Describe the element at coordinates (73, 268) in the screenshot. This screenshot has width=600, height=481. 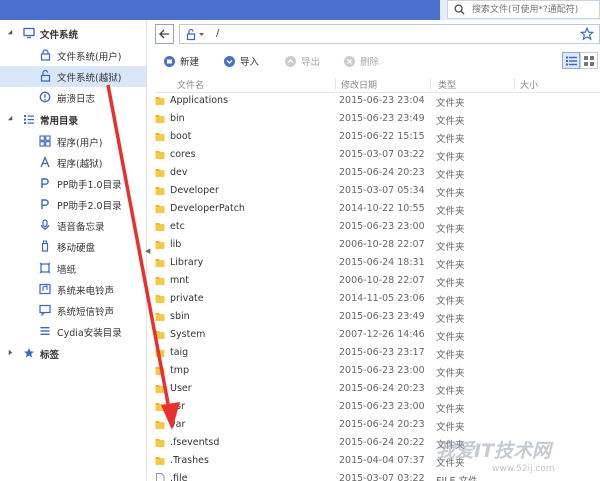
I see `sidebar-item-wallpaper: 墙纸` at that location.